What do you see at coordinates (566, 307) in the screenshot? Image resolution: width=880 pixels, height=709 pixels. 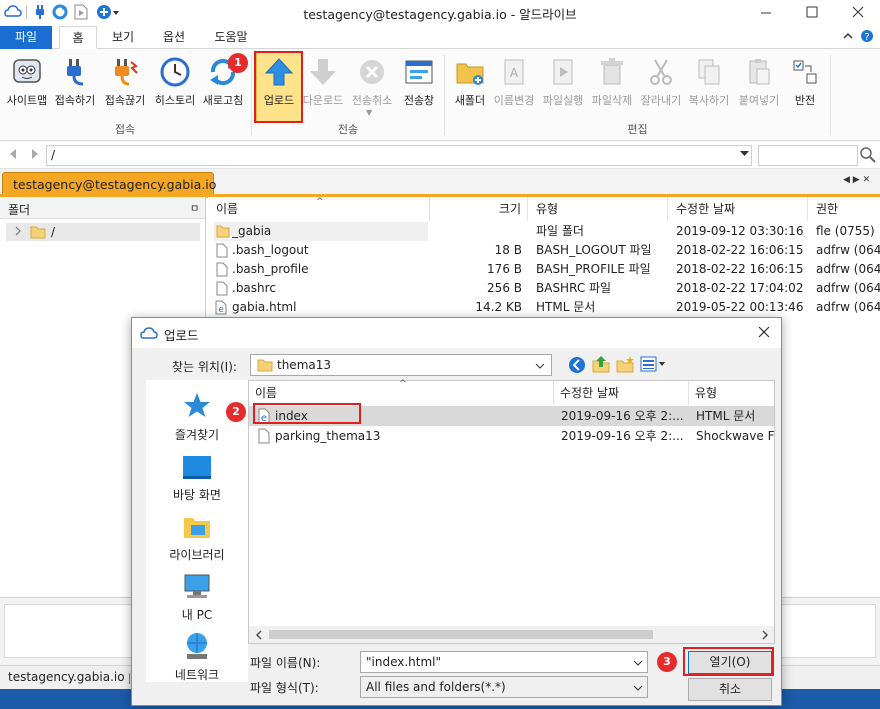 I see `file-type: HTML 문서` at bounding box center [566, 307].